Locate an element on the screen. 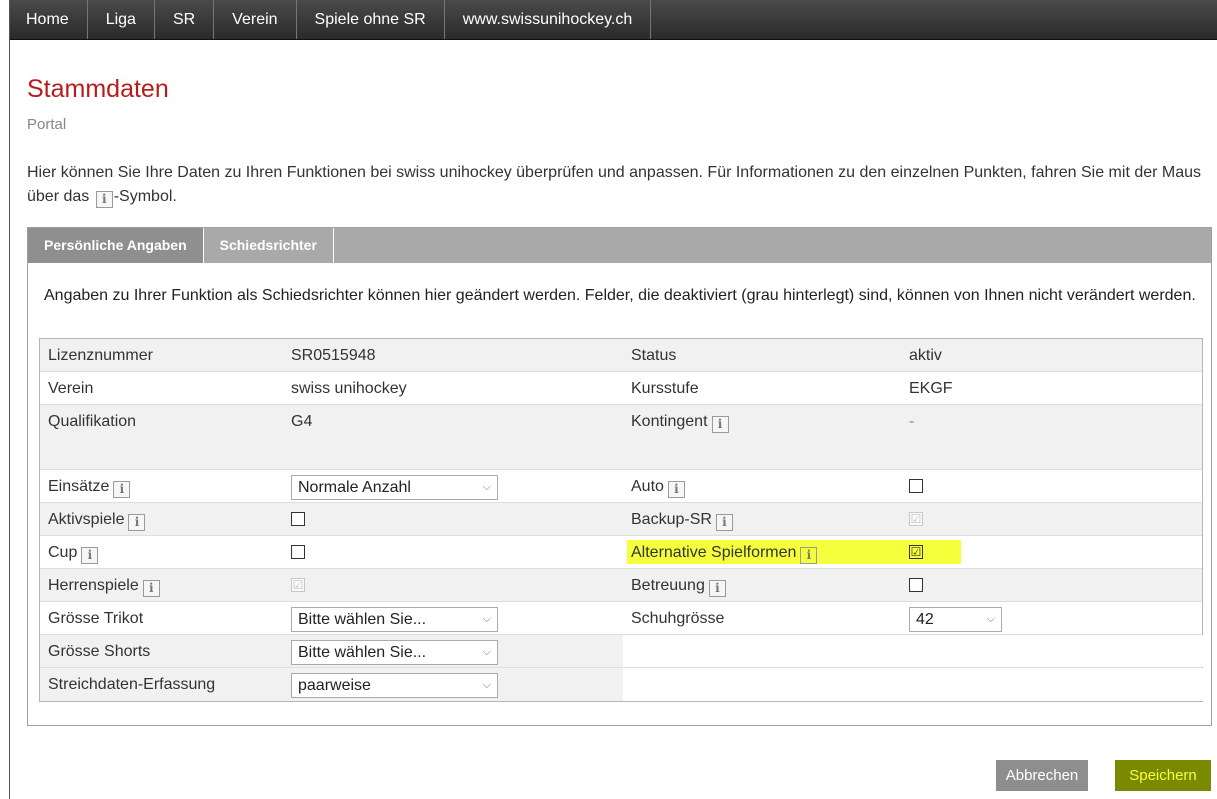  kontingent-label: Kontingent is located at coordinates (669, 421).